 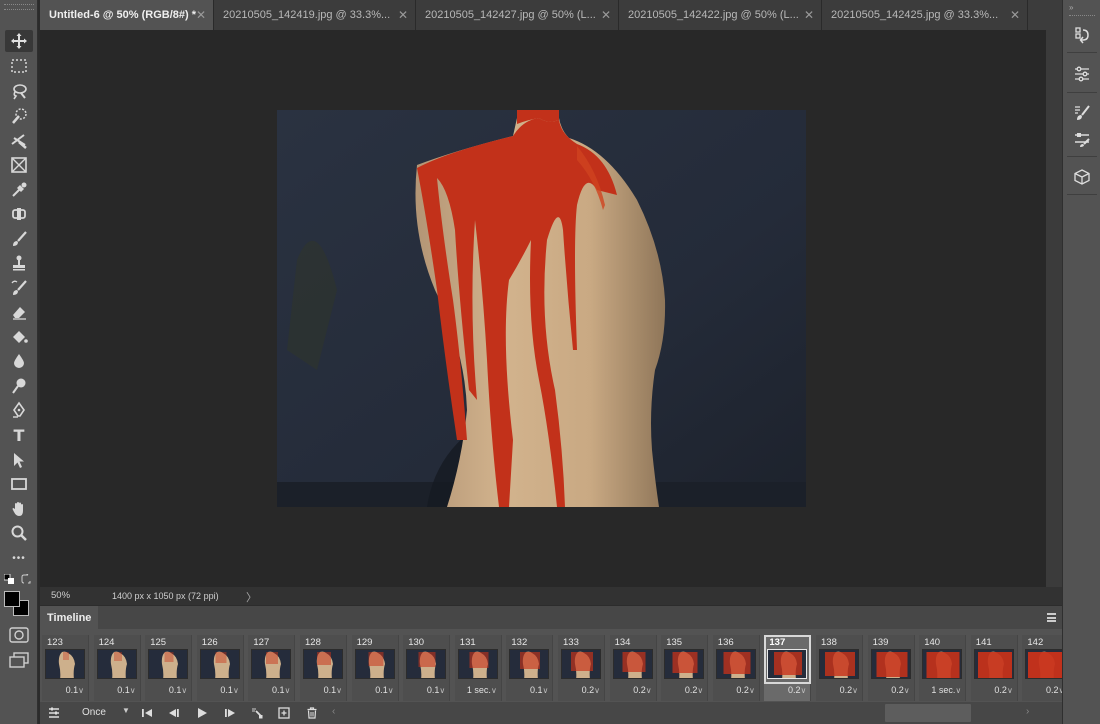 What do you see at coordinates (1082, 74) in the screenshot?
I see `adjustments-panel-button` at bounding box center [1082, 74].